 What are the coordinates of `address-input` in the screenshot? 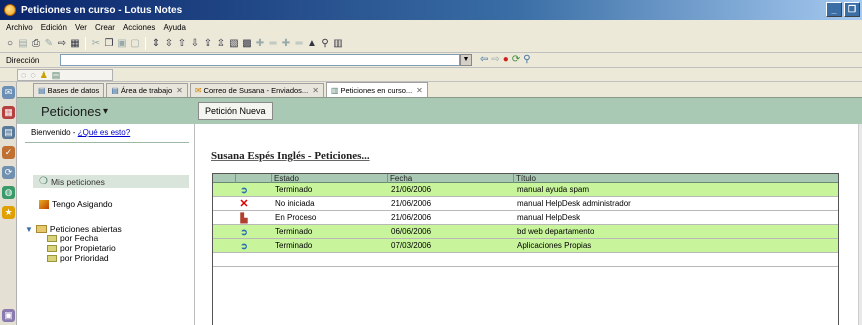 It's located at (260, 60).